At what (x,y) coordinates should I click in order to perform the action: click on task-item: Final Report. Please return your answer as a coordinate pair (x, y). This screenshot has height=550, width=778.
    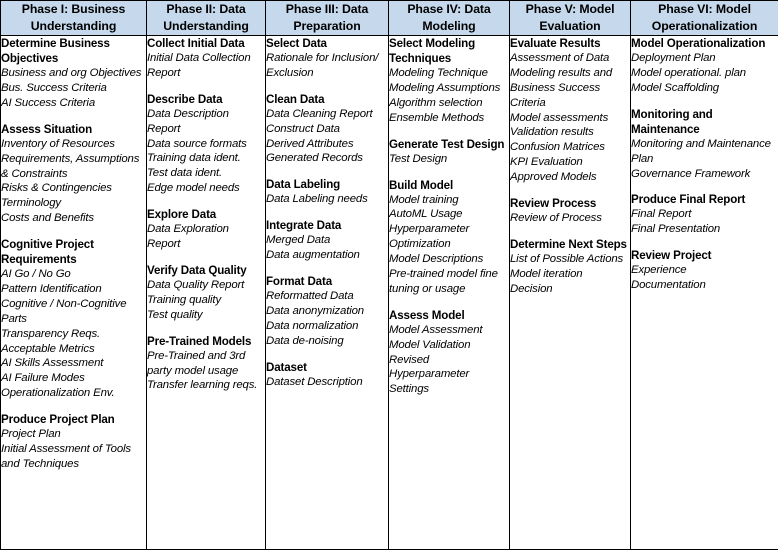
    Looking at the image, I should click on (661, 214).